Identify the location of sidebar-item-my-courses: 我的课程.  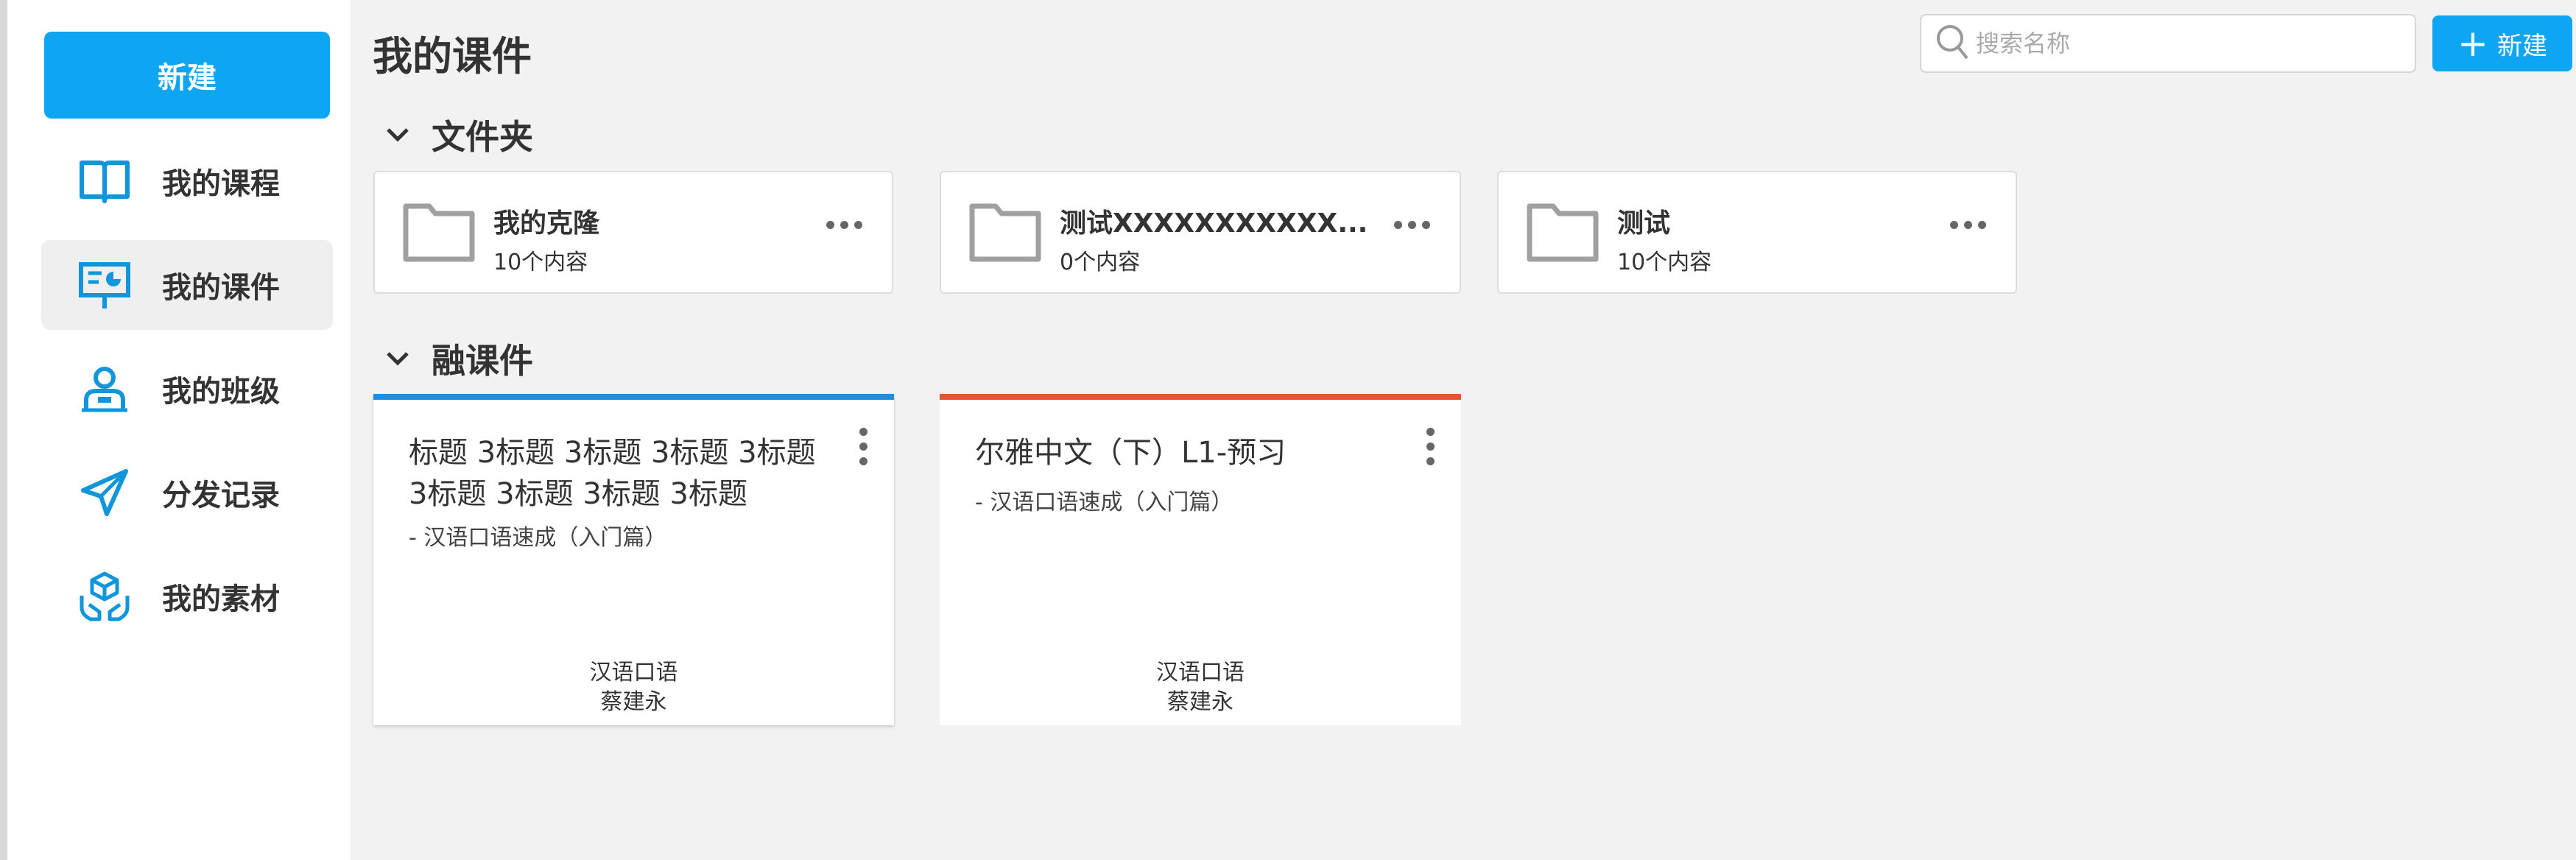
(187, 181).